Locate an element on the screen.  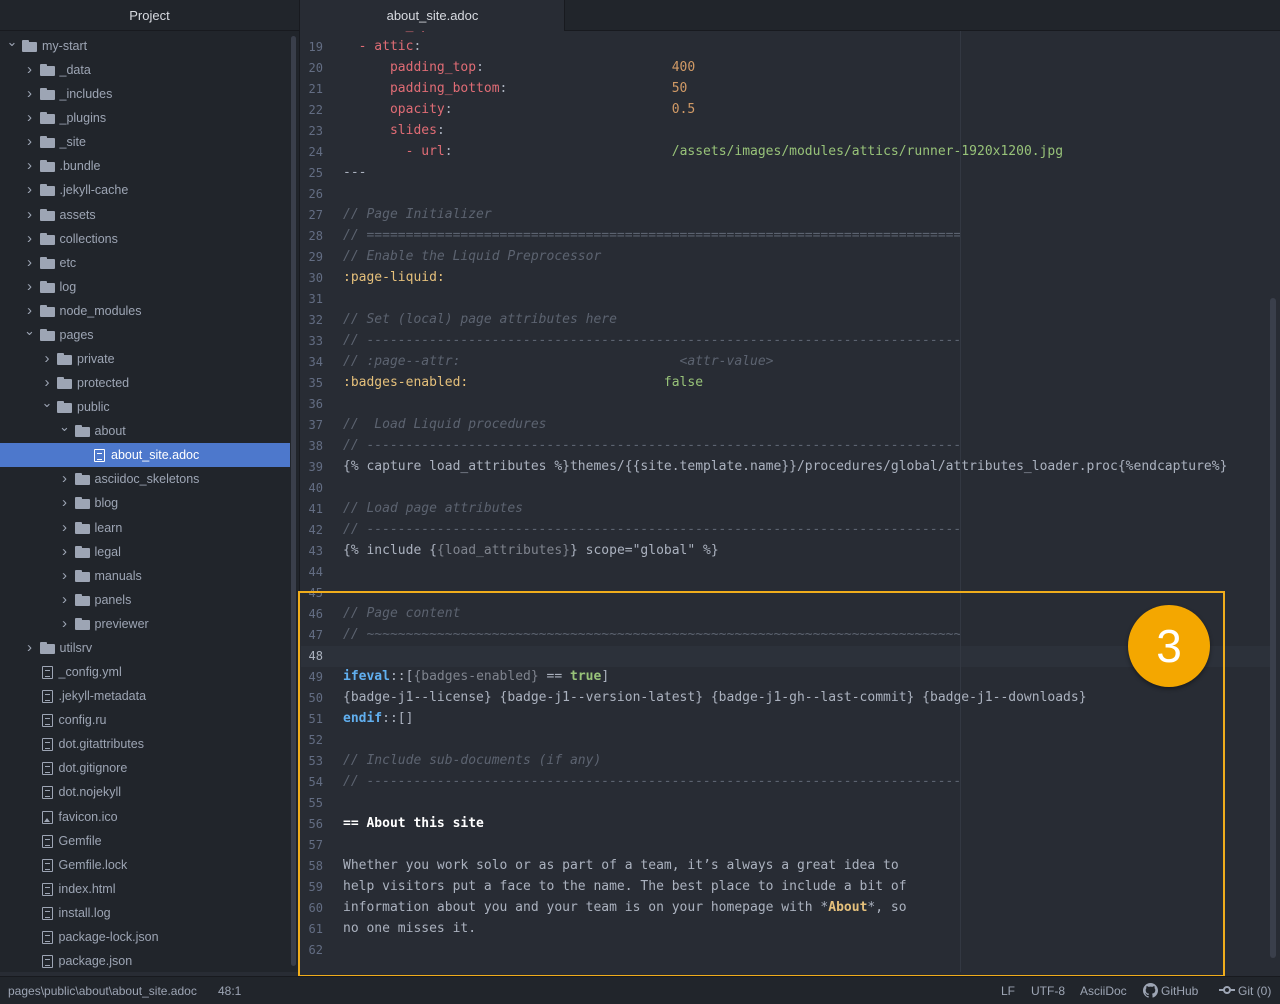
status-encoding: UTF-8 is located at coordinates (1048, 990).